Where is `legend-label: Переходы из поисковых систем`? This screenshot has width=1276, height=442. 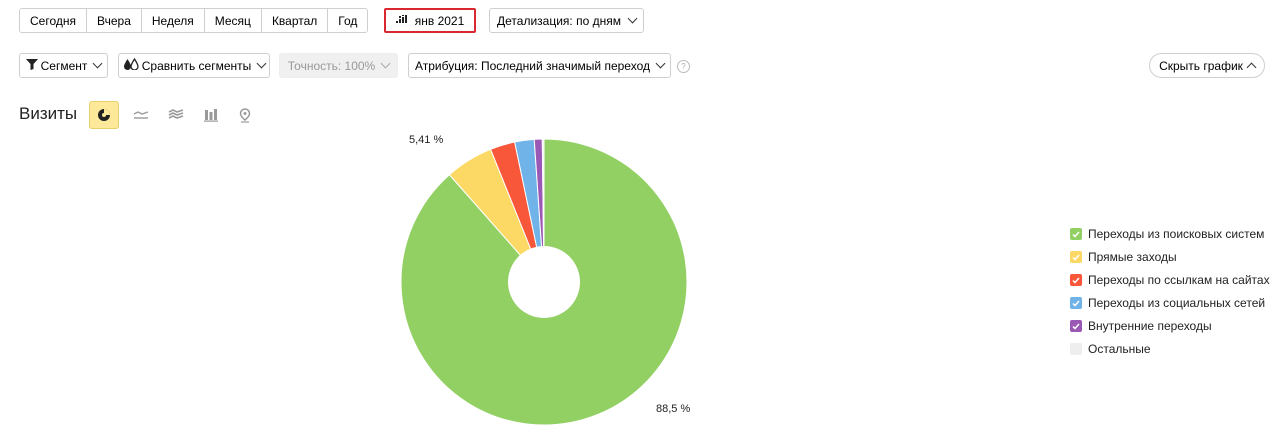
legend-label: Переходы из поисковых систем is located at coordinates (1176, 234).